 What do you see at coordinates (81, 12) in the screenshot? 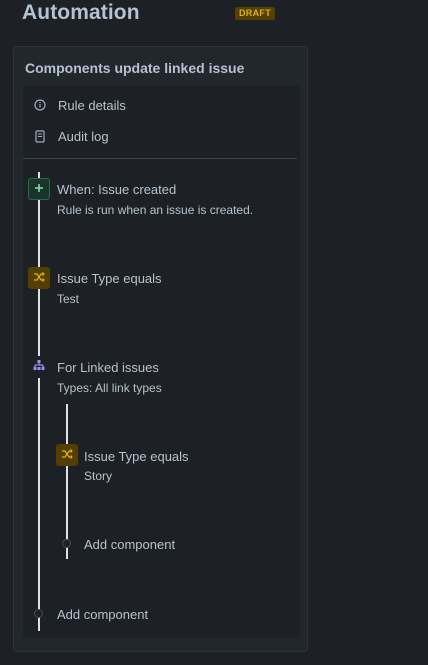
I see `page-title: Automation` at bounding box center [81, 12].